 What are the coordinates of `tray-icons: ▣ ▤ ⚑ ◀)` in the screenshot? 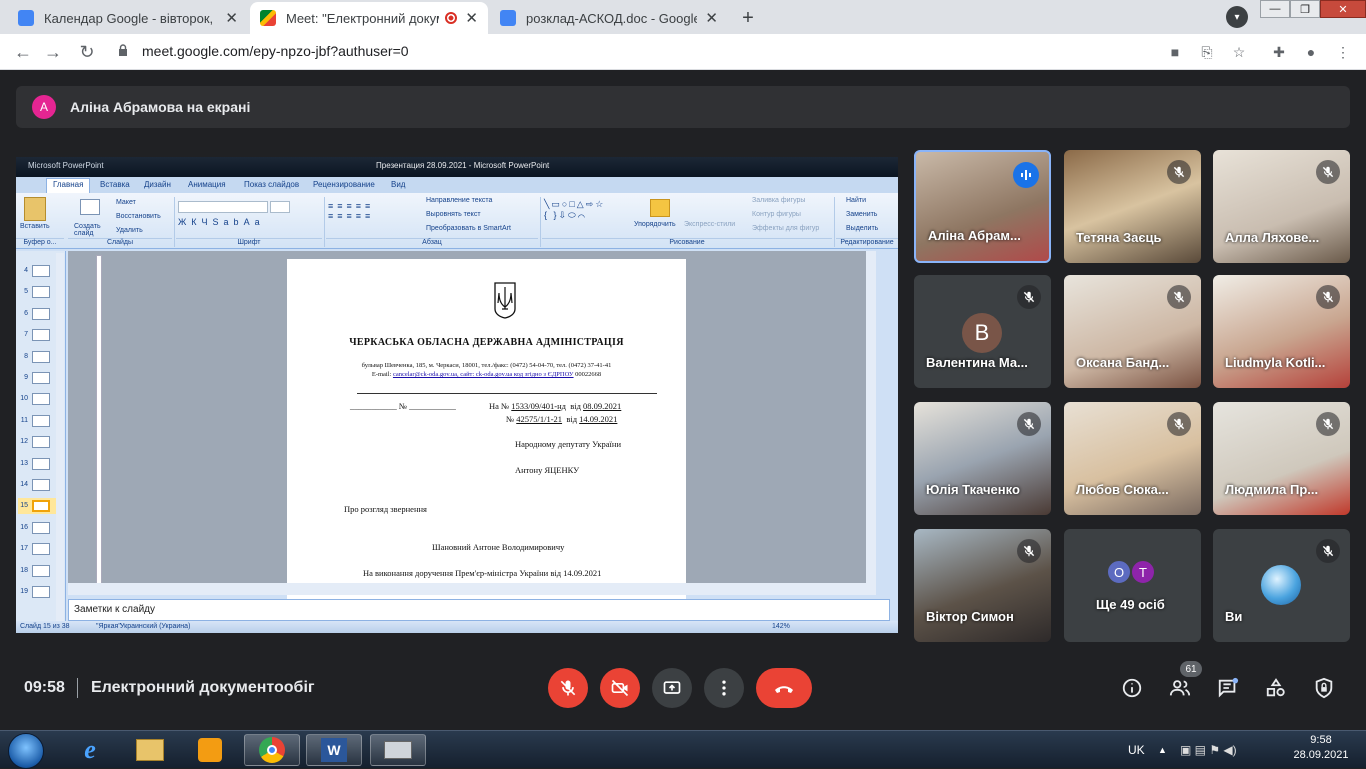 It's located at (1208, 750).